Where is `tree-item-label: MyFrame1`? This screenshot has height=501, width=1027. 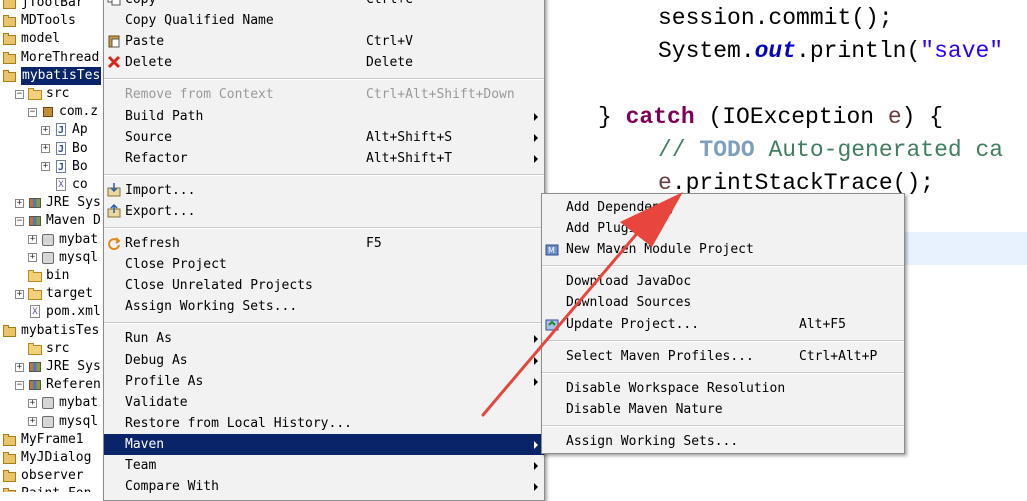
tree-item-label: MyFrame1 is located at coordinates (52, 439).